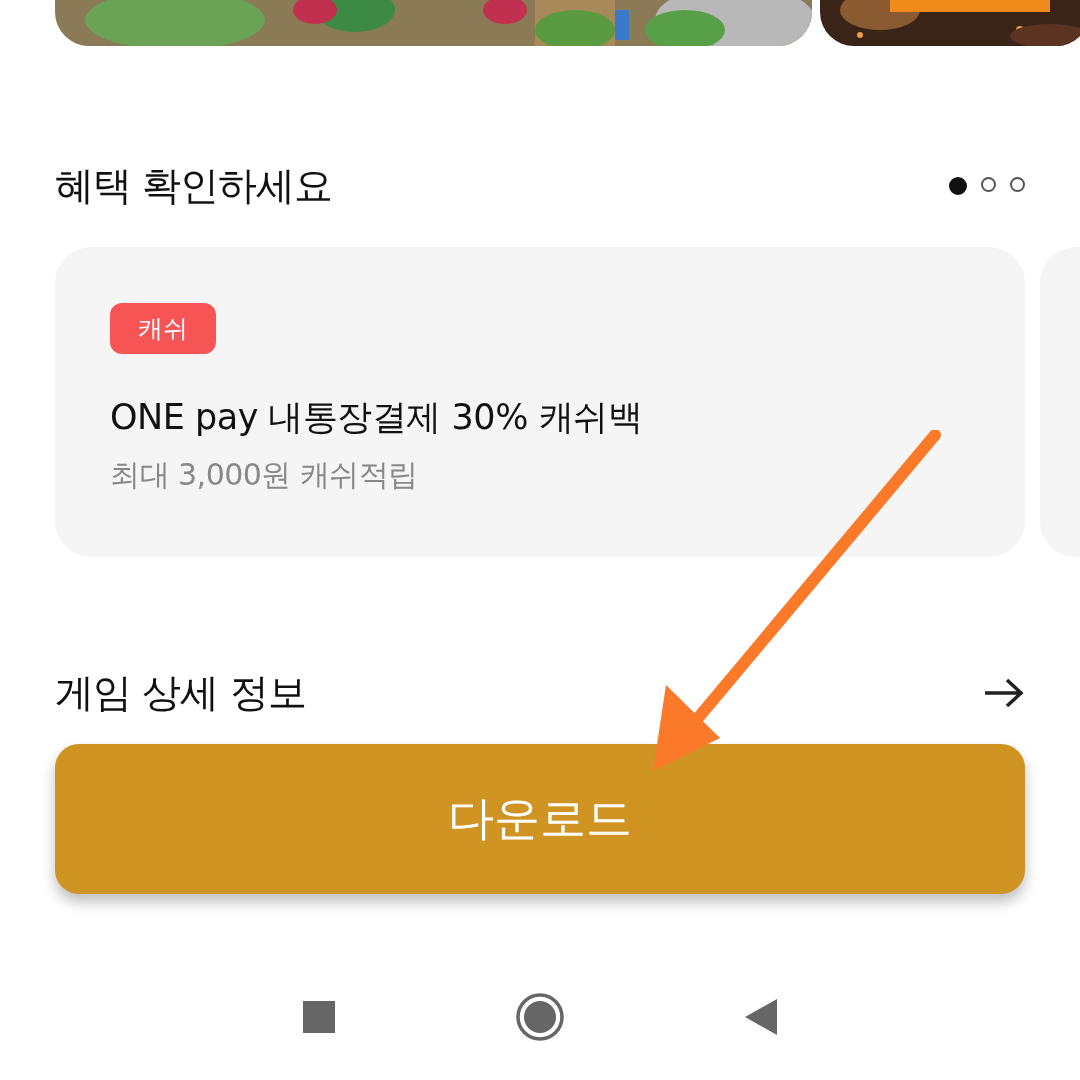 The image size is (1080, 1080). What do you see at coordinates (377, 417) in the screenshot?
I see `card-title: ONE pay 내통장결제 30% 캐쉬백` at bounding box center [377, 417].